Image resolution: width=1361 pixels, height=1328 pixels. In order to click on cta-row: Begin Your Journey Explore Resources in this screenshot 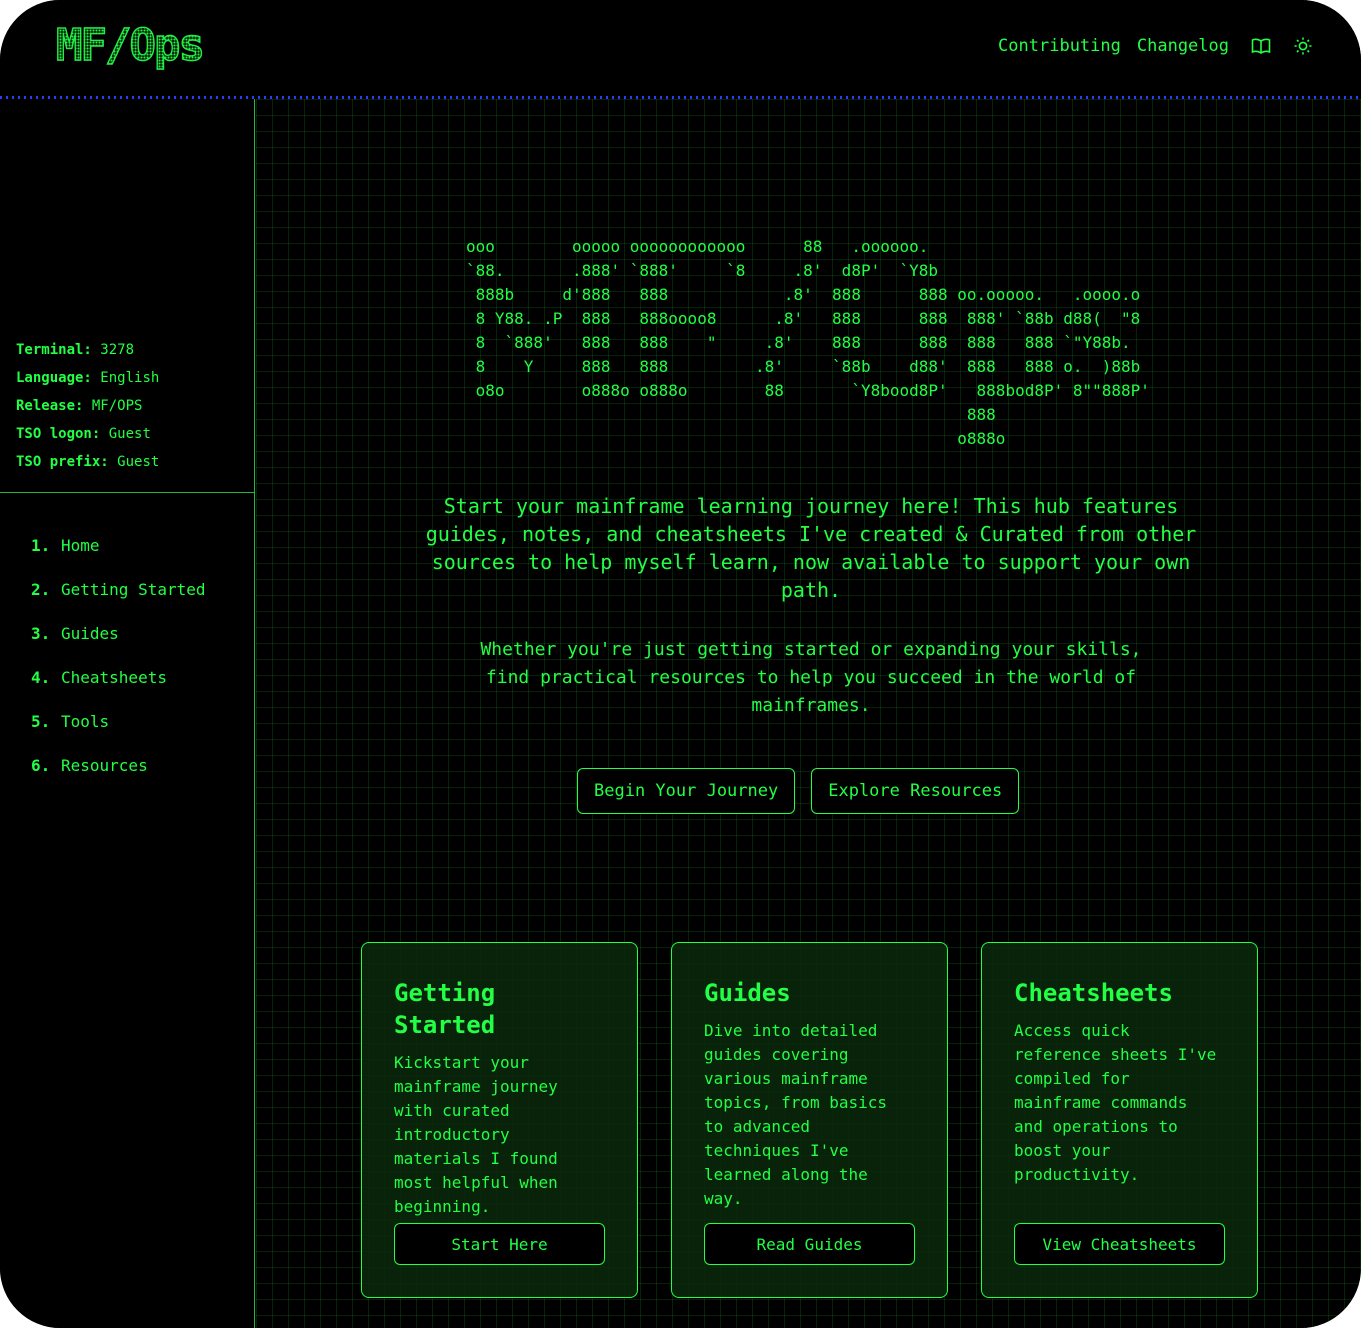, I will do `click(798, 791)`.